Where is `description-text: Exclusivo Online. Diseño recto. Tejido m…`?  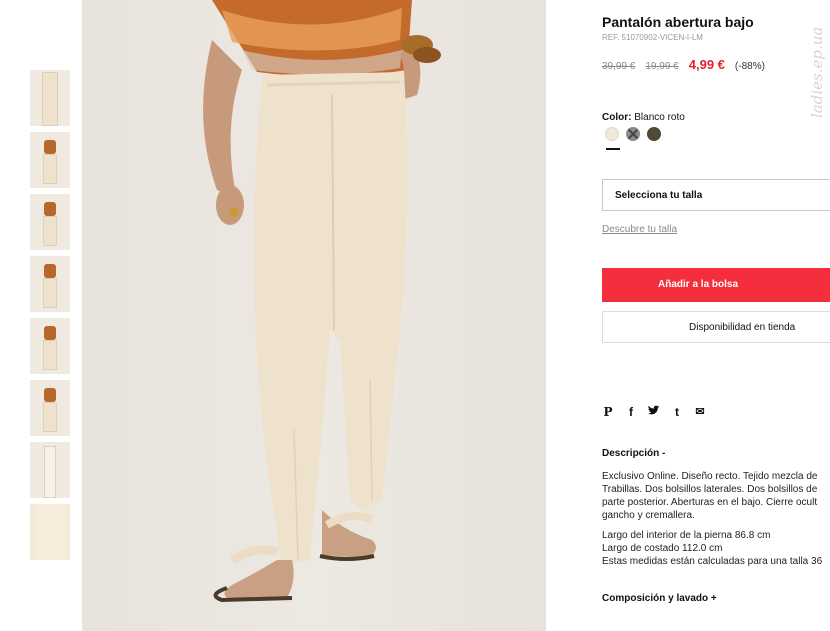
description-text: Exclusivo Online. Diseño recto. Tejido m… is located at coordinates (716, 496).